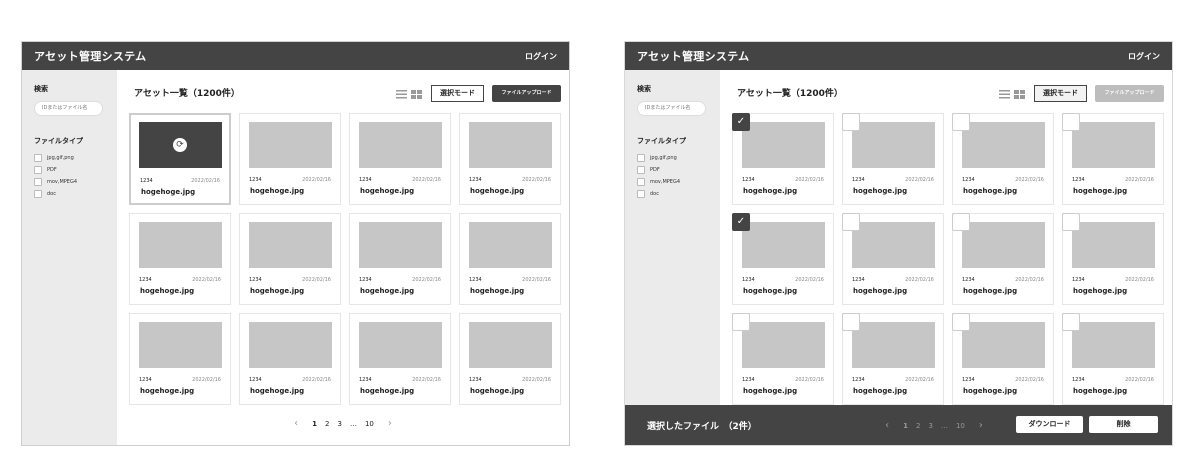 Image resolution: width=1200 pixels, height=475 pixels. I want to click on download-button: ダウンロード, so click(1049, 424).